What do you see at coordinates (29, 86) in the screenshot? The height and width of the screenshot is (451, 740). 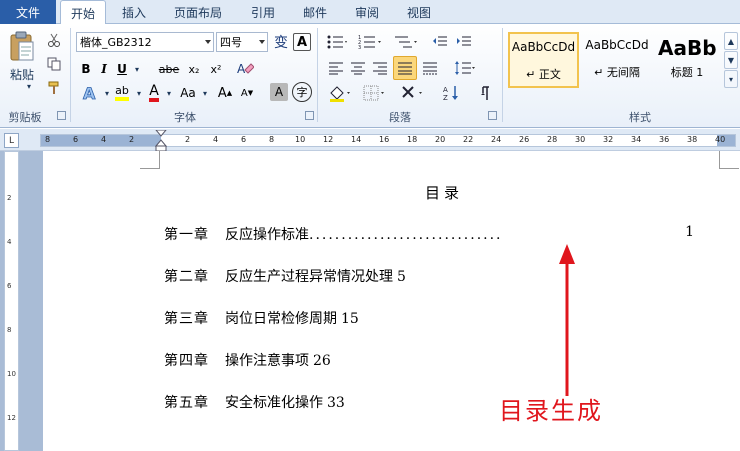 I see `paste-dropdown-icon: ▾` at bounding box center [29, 86].